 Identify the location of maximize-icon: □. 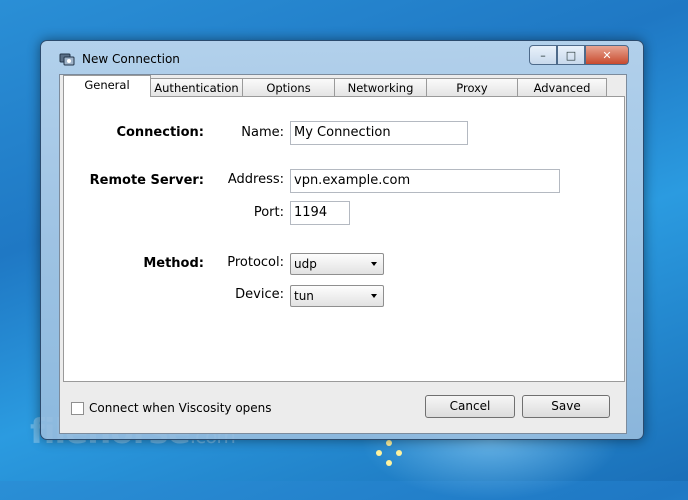
(571, 55).